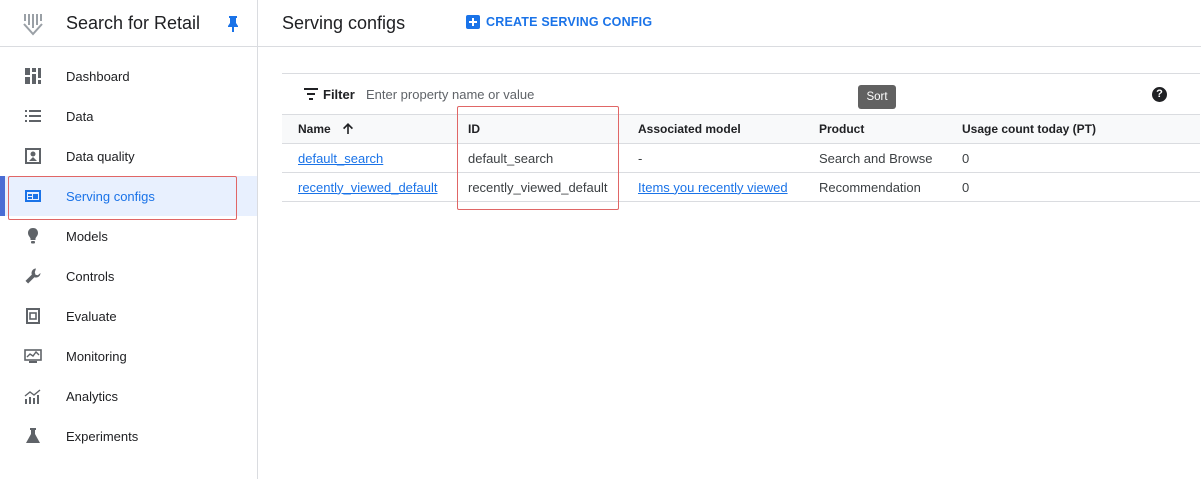  Describe the element at coordinates (340, 158) in the screenshot. I see `config-name-link: default_search` at that location.